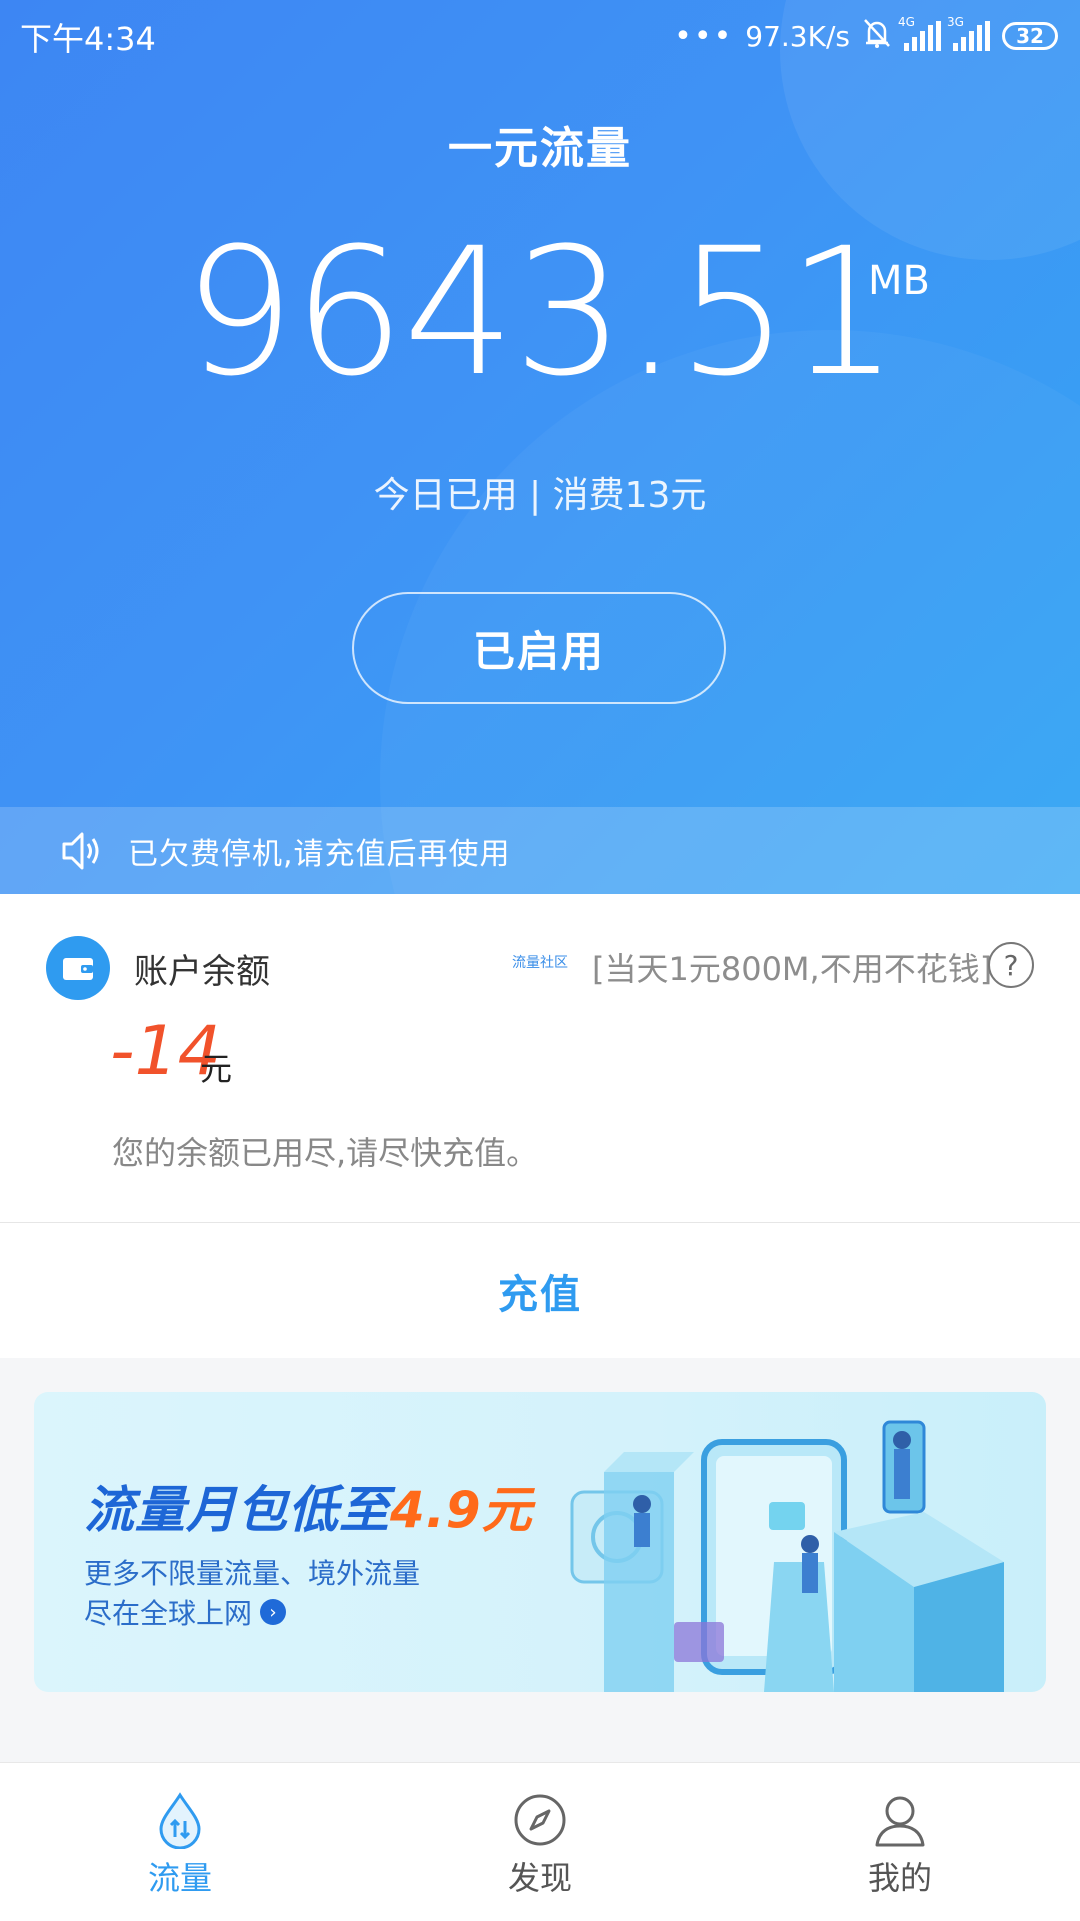  What do you see at coordinates (168, 1613) in the screenshot?
I see `banner-link-text: 尽在全球上网` at bounding box center [168, 1613].